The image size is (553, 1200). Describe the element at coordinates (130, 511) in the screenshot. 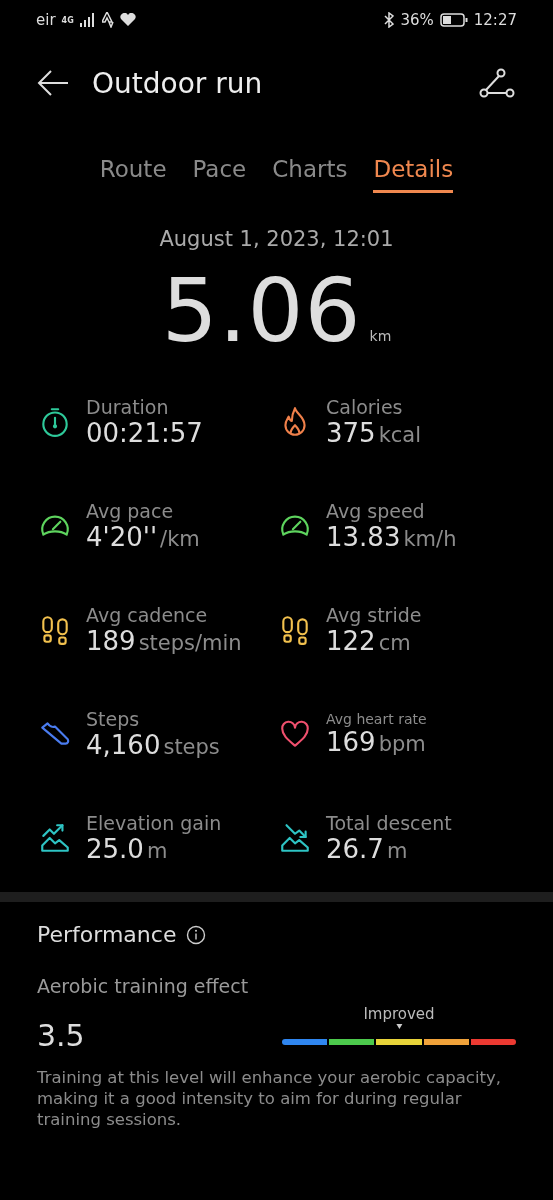

I see `stat-label: Avg pace` at that location.